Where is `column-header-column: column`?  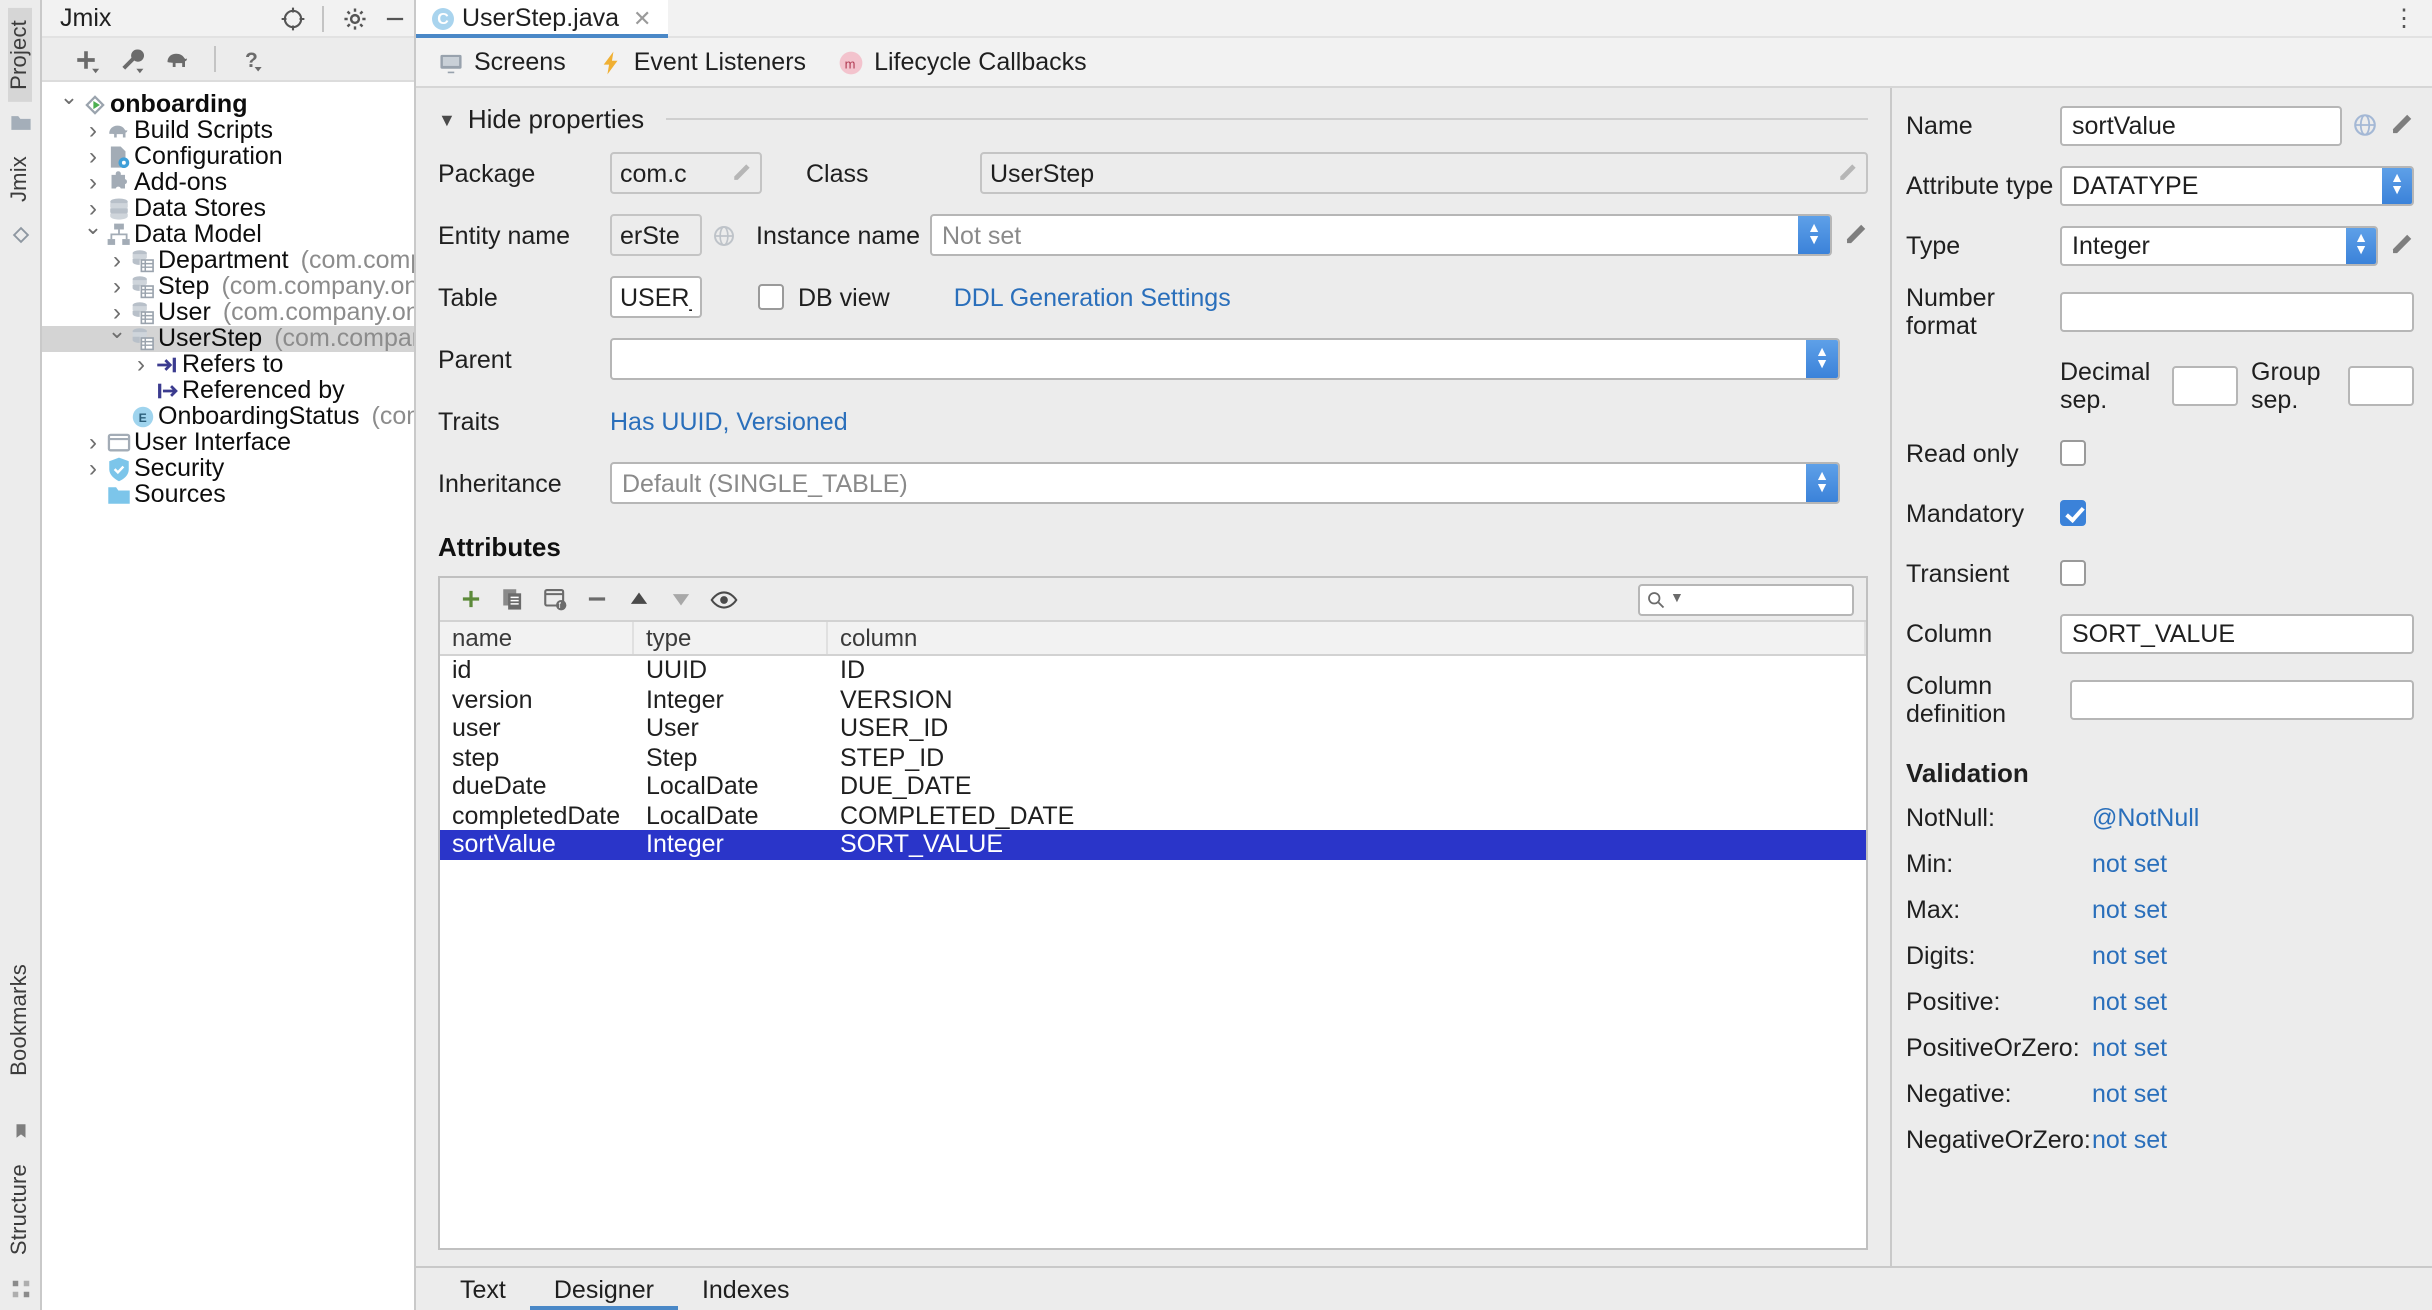 column-header-column: column is located at coordinates (1347, 638).